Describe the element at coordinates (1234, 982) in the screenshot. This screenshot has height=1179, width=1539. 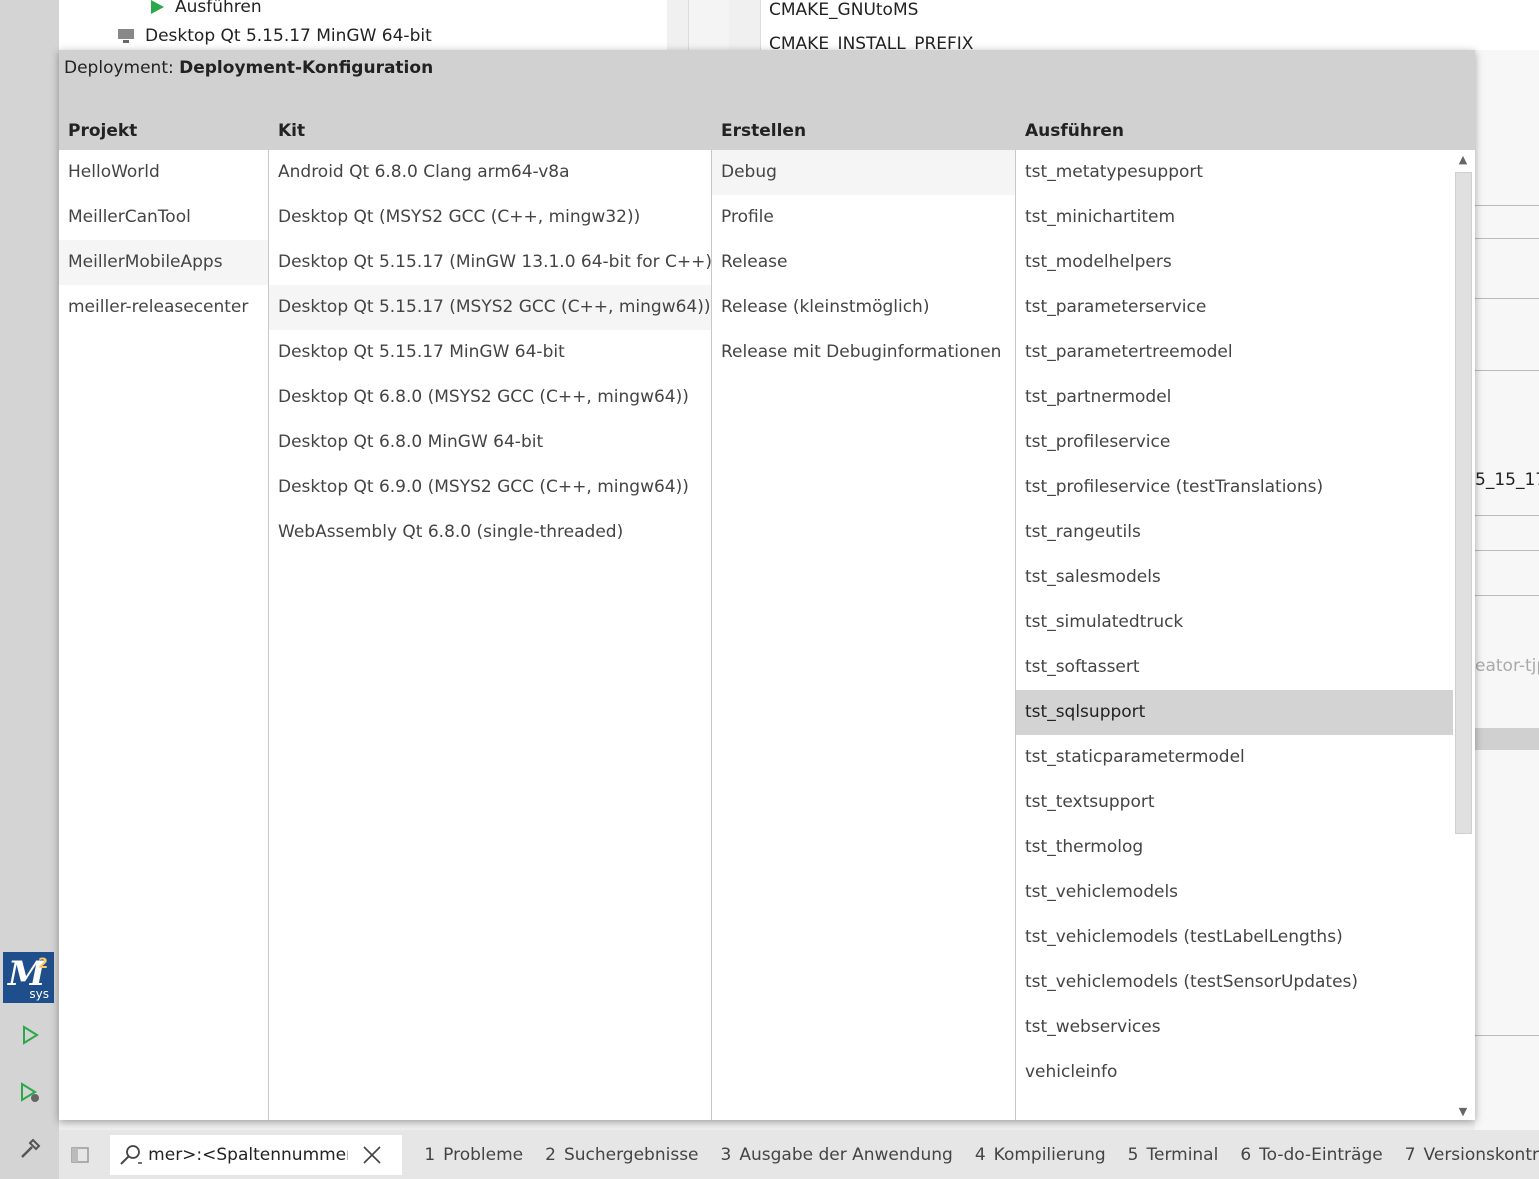
I see `list-item: tst_vehiclemodels (testSensorUpdates)` at that location.